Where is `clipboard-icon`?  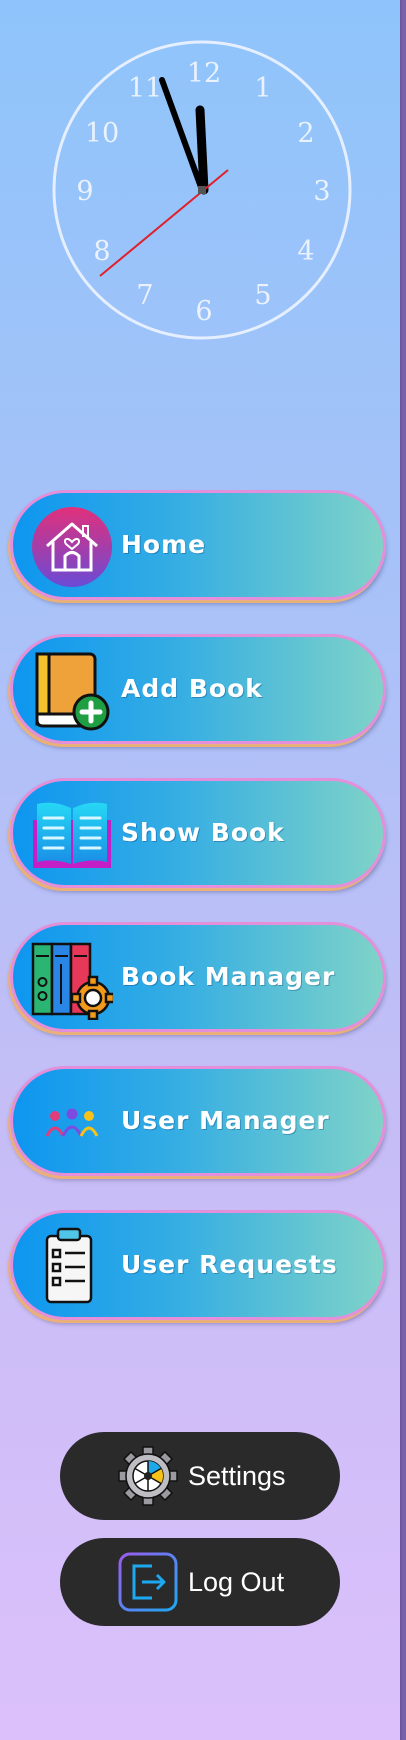
clipboard-icon is located at coordinates (69, 1265).